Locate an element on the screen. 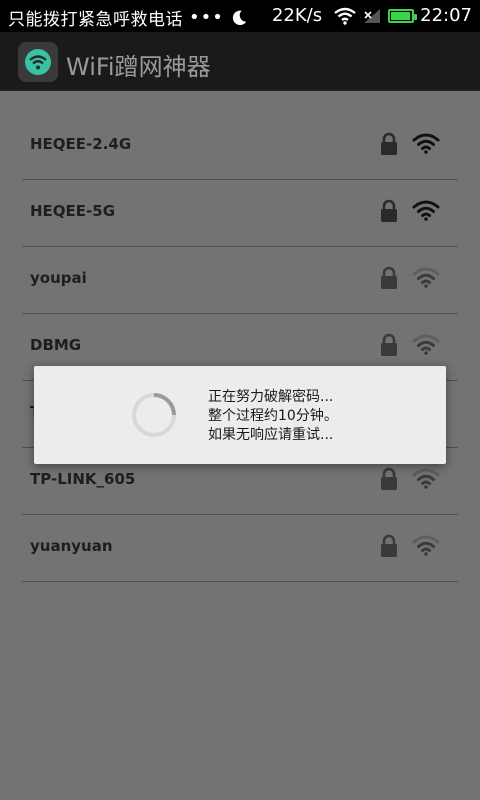 The height and width of the screenshot is (800, 480). network-ssid: yuanyuan is located at coordinates (71, 546).